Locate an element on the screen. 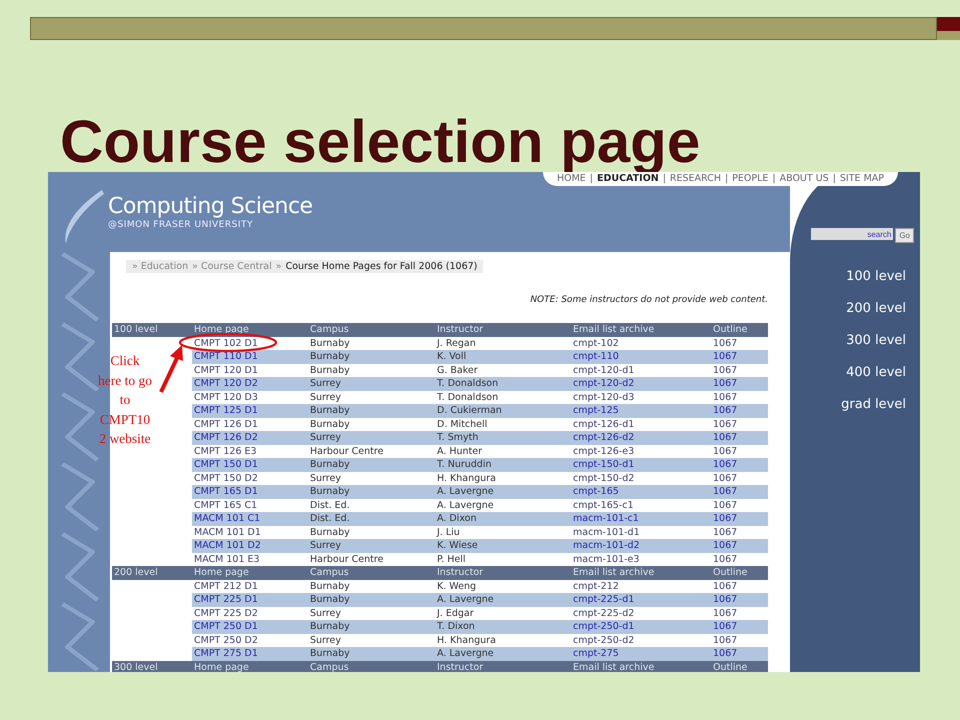 Image resolution: width=960 pixels, height=720 pixels. table-link: CMPT 250 D1 is located at coordinates (250, 627).